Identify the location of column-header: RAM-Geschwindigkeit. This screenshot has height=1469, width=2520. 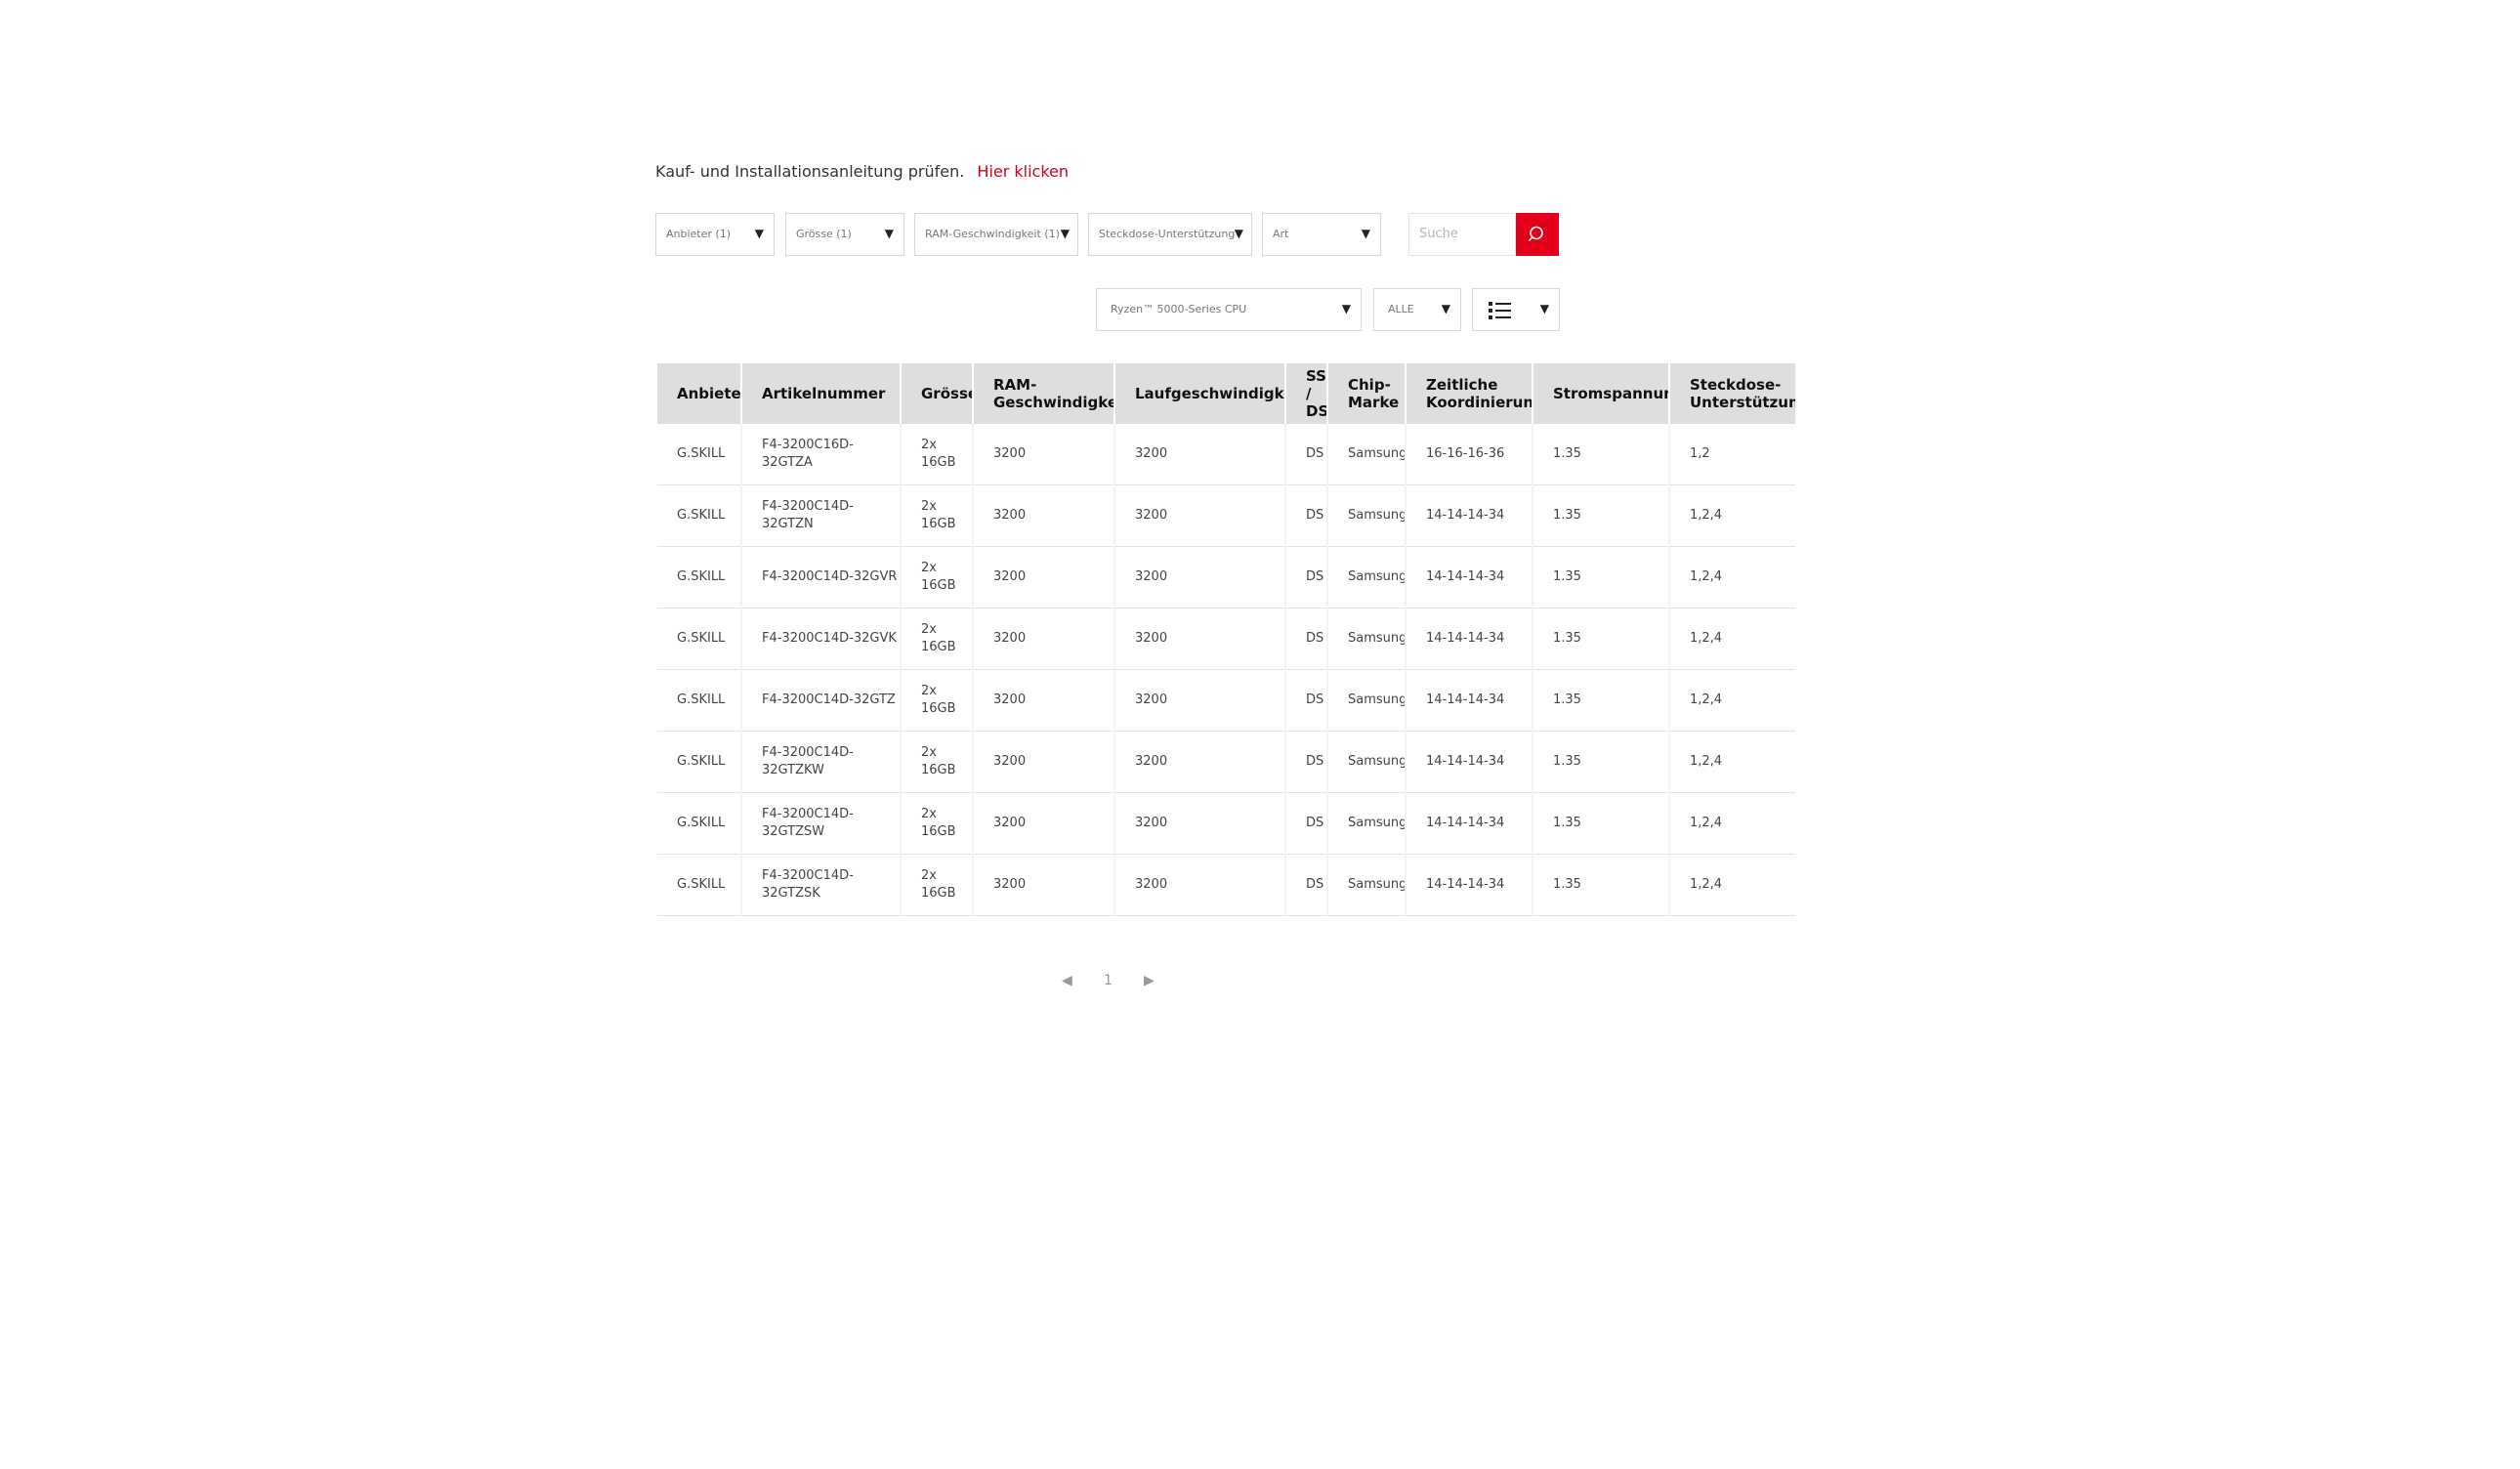
(1044, 393).